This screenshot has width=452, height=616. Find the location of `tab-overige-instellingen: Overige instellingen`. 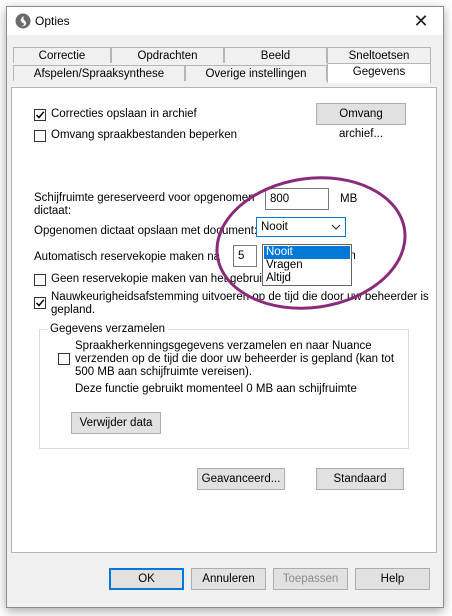

tab-overige-instellingen: Overige instellingen is located at coordinates (256, 73).